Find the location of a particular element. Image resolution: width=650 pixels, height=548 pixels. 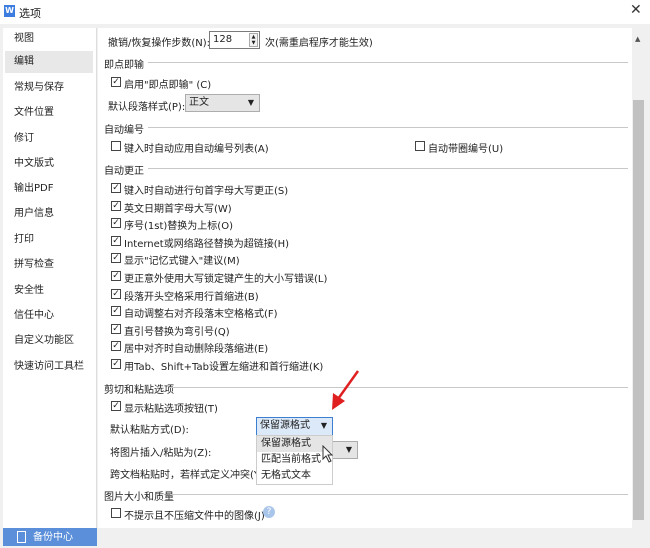

autocorrect-item-label: 用Tab、Shift+Tab设置左缩进和首行缩进(K) is located at coordinates (224, 367).